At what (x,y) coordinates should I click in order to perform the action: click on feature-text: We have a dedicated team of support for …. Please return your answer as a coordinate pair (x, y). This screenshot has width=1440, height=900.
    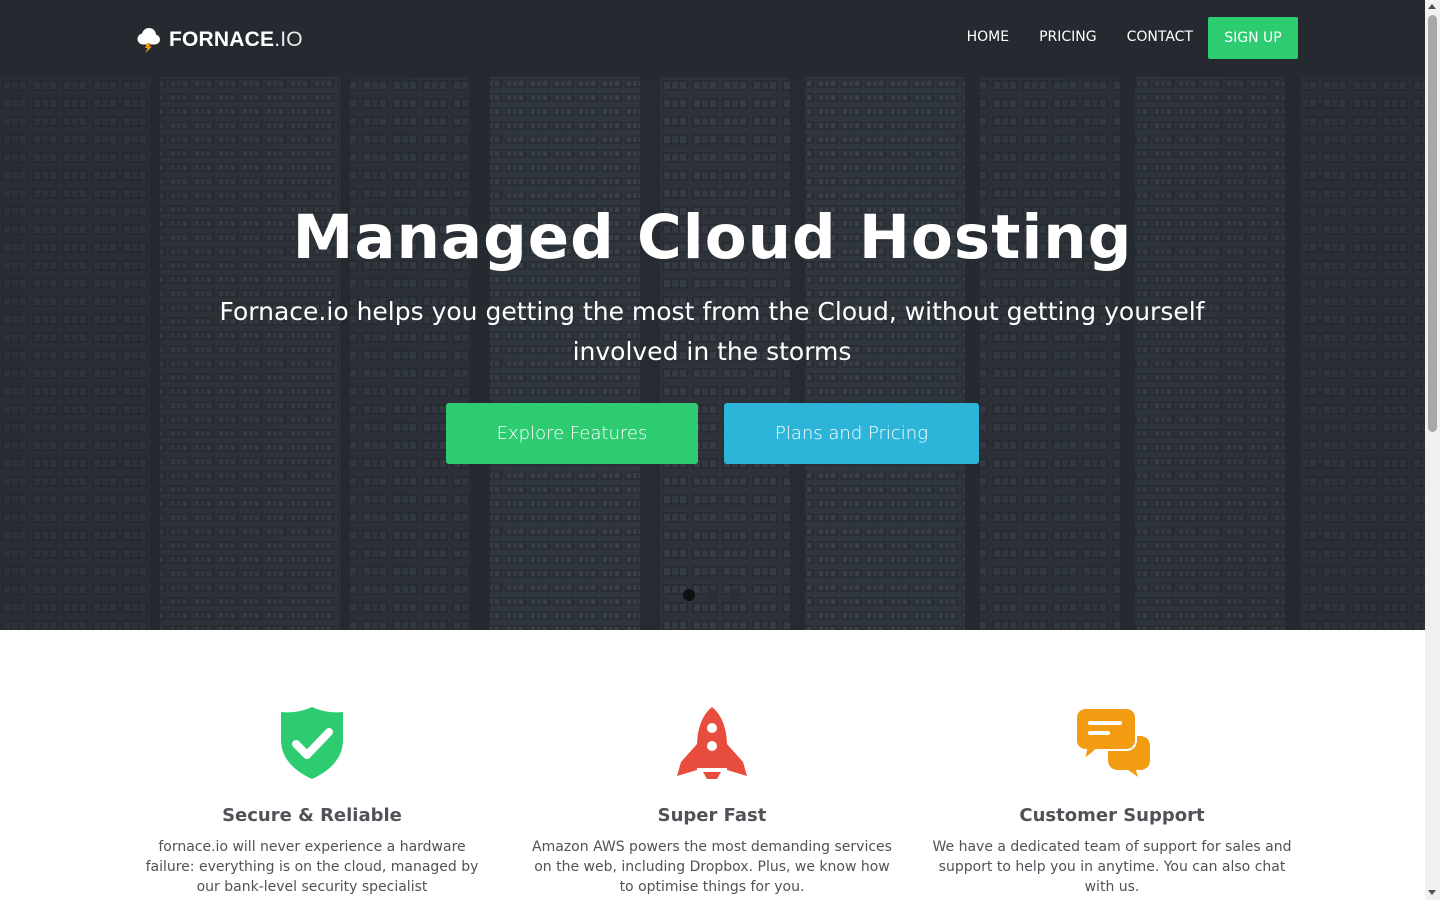
    Looking at the image, I should click on (1112, 867).